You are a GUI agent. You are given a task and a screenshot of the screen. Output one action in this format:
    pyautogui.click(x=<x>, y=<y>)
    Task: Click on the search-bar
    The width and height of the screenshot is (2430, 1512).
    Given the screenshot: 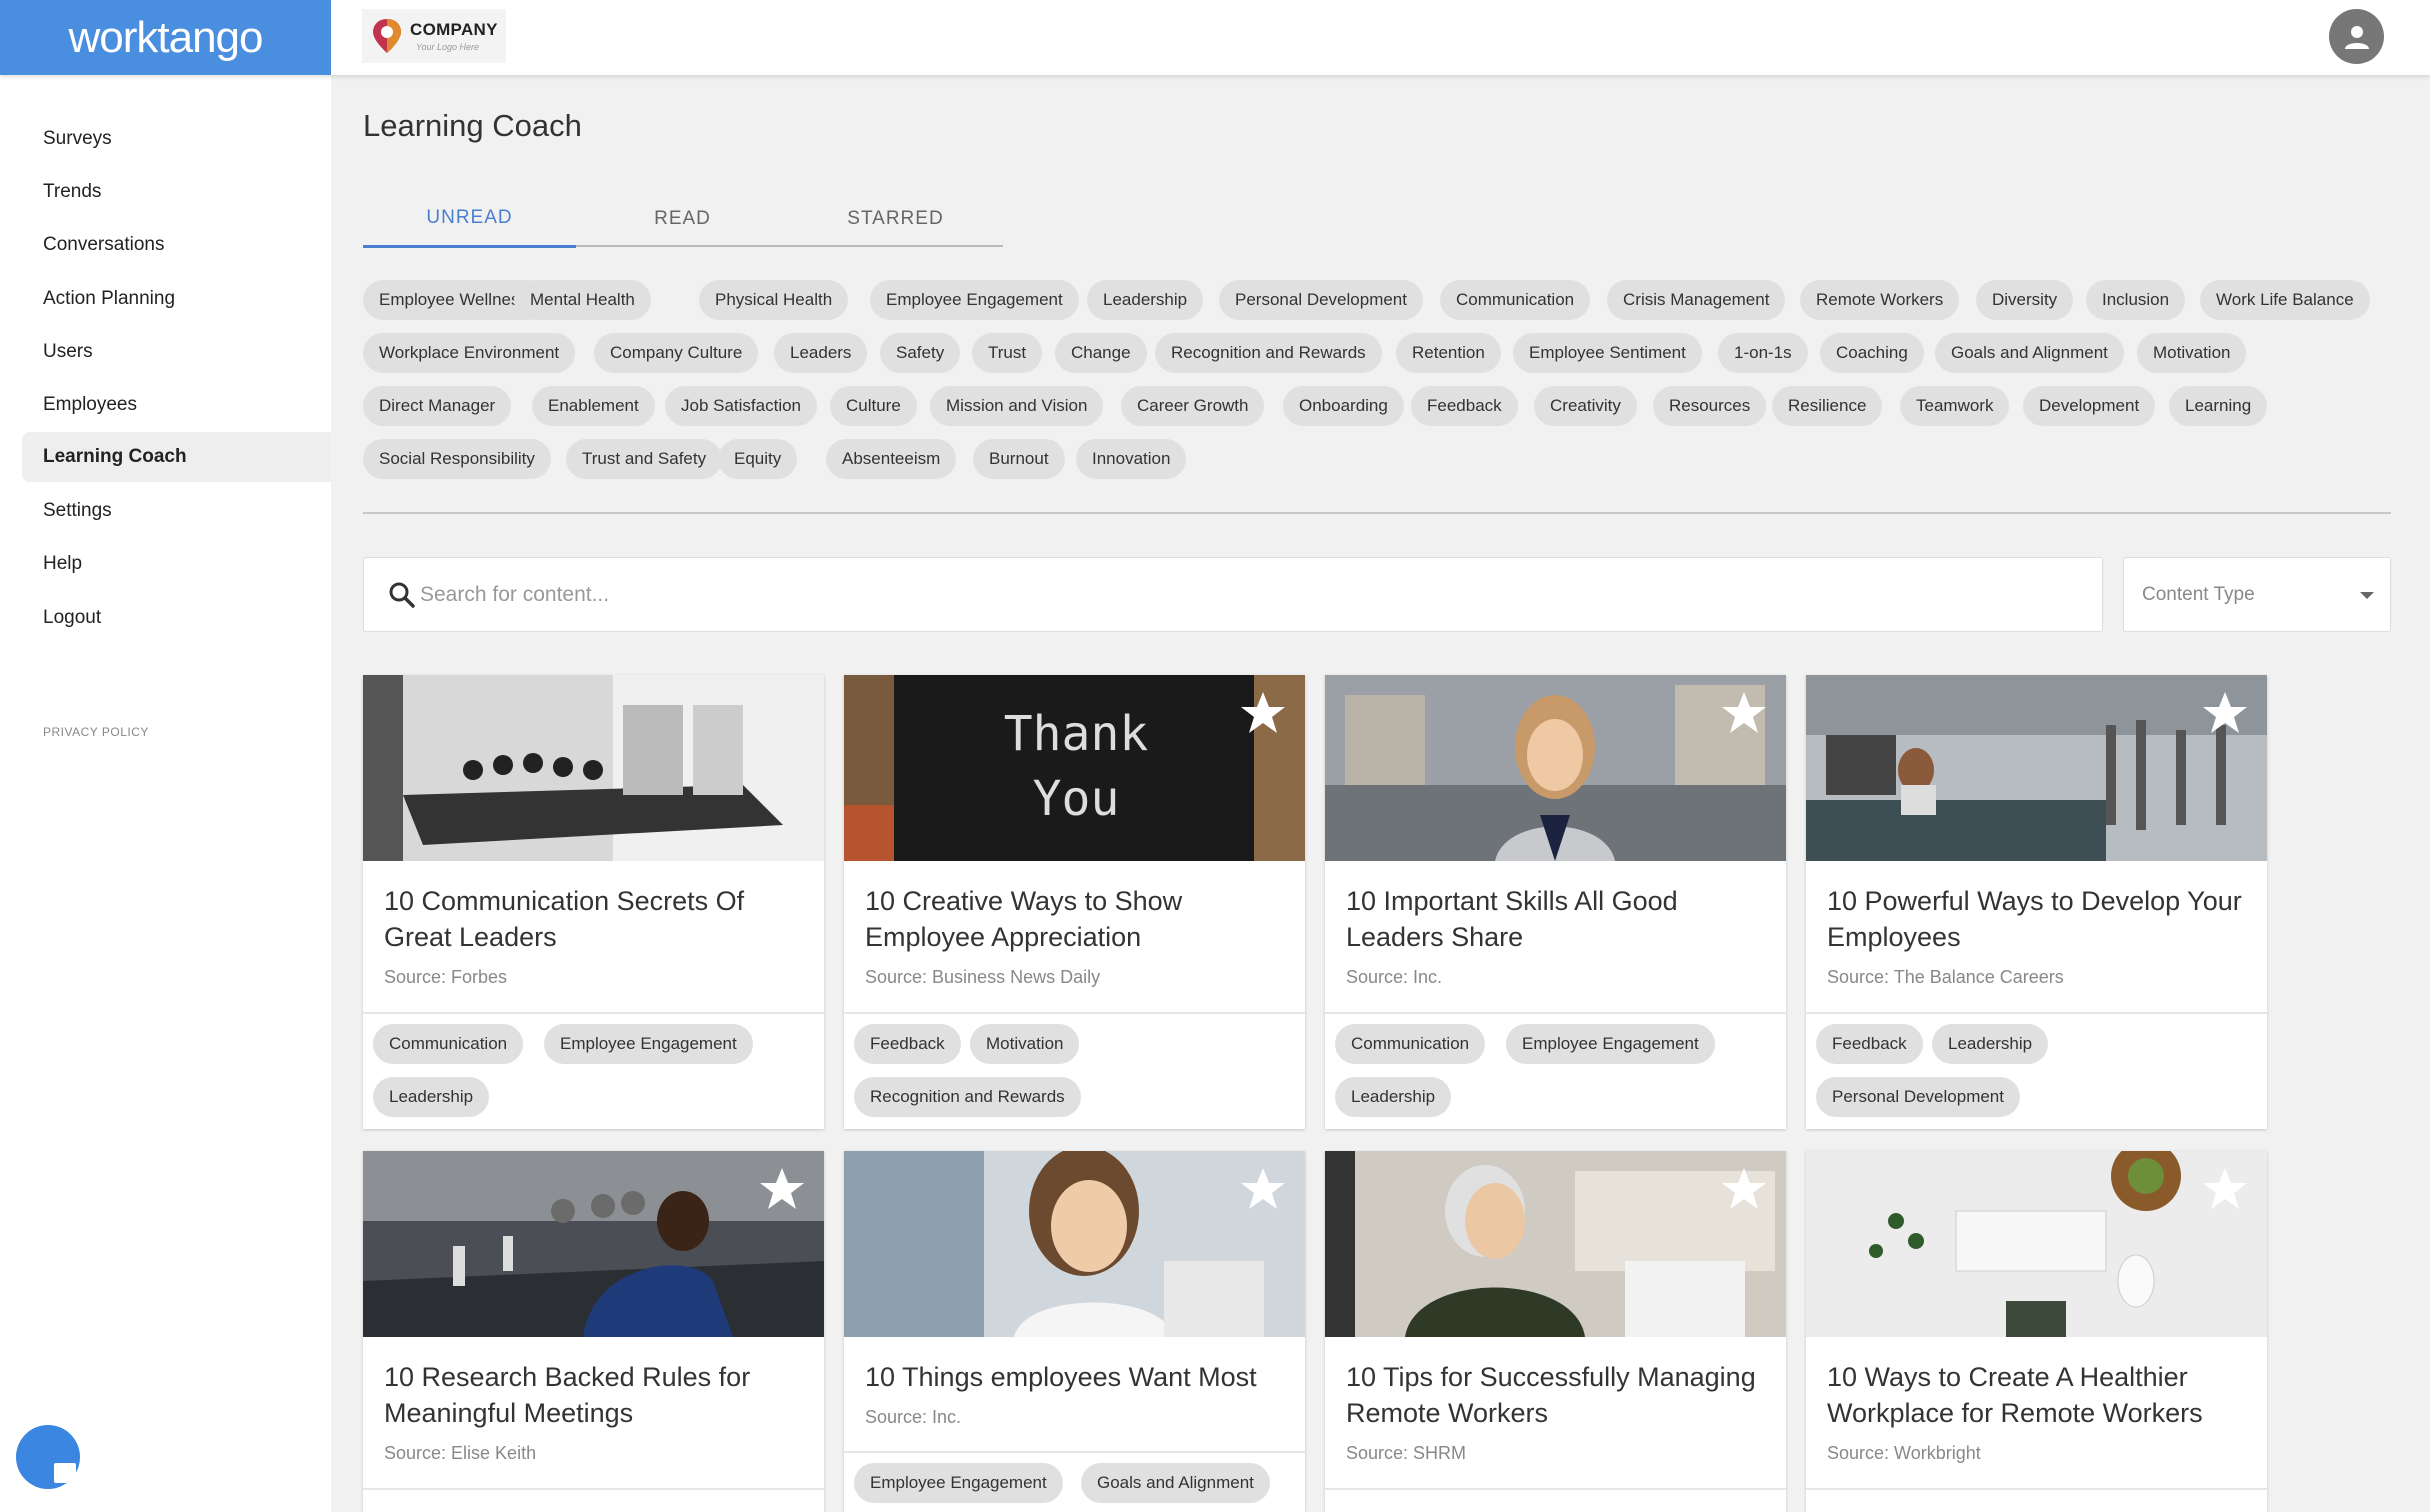 What is the action you would take?
    pyautogui.click(x=1233, y=594)
    